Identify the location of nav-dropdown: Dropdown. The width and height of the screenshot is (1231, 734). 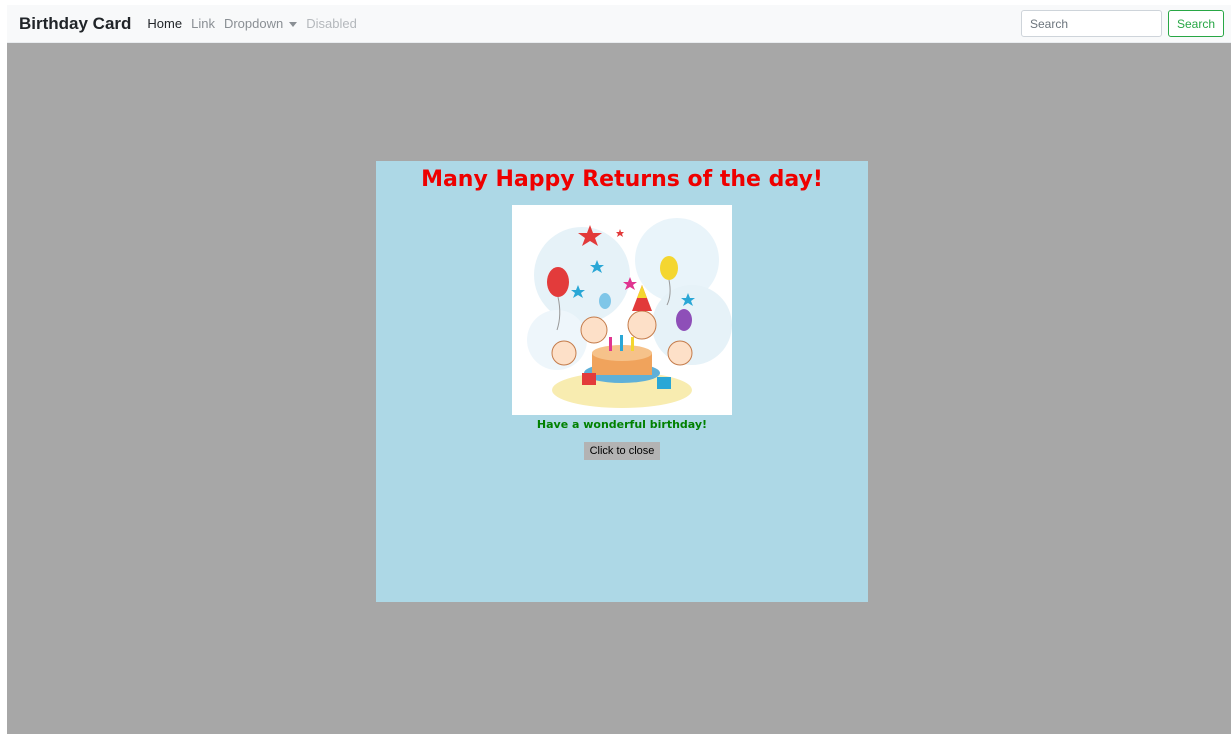
(260, 23).